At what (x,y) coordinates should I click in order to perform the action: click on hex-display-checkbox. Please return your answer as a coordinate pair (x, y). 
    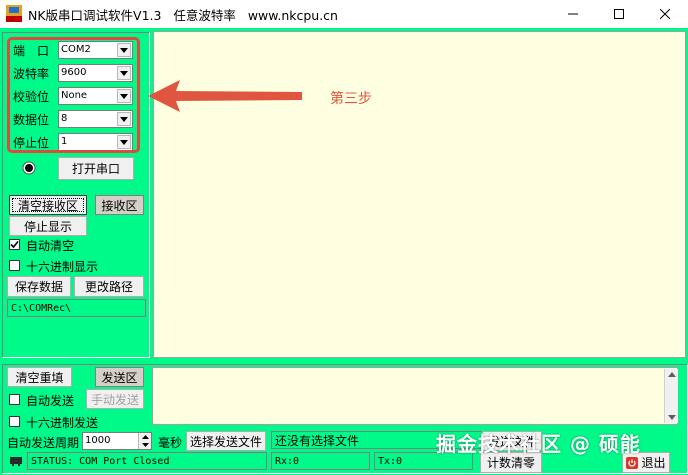
    Looking at the image, I should click on (14, 265).